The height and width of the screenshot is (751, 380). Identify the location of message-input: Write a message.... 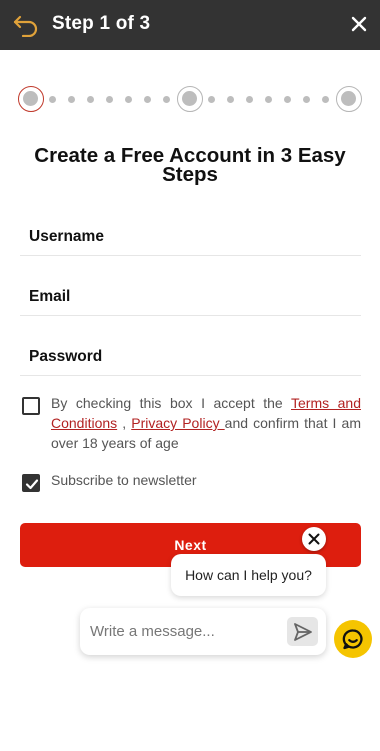
(152, 631).